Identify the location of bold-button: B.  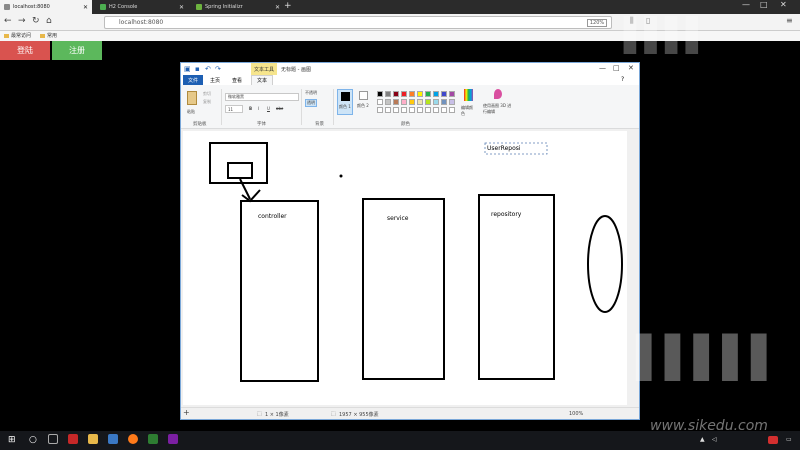
(250, 108).